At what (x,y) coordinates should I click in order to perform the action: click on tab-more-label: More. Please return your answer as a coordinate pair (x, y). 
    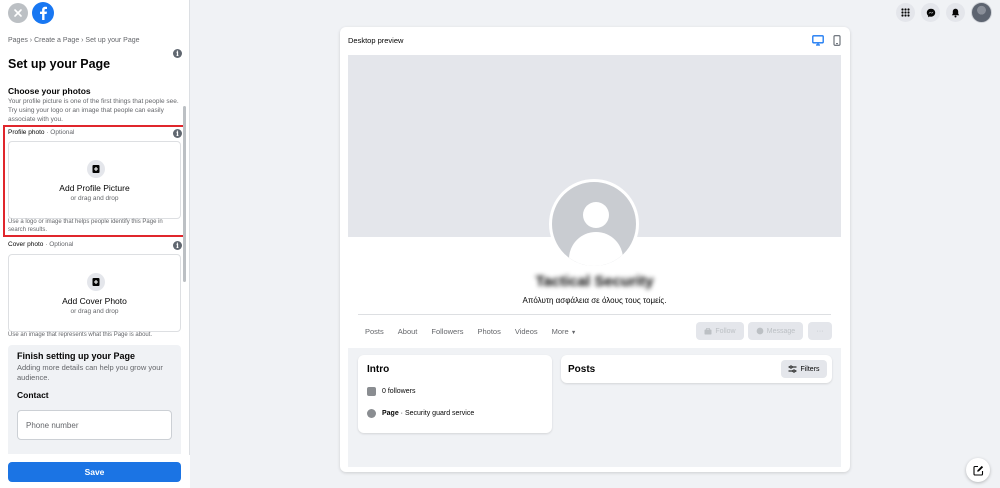
    Looking at the image, I should click on (560, 331).